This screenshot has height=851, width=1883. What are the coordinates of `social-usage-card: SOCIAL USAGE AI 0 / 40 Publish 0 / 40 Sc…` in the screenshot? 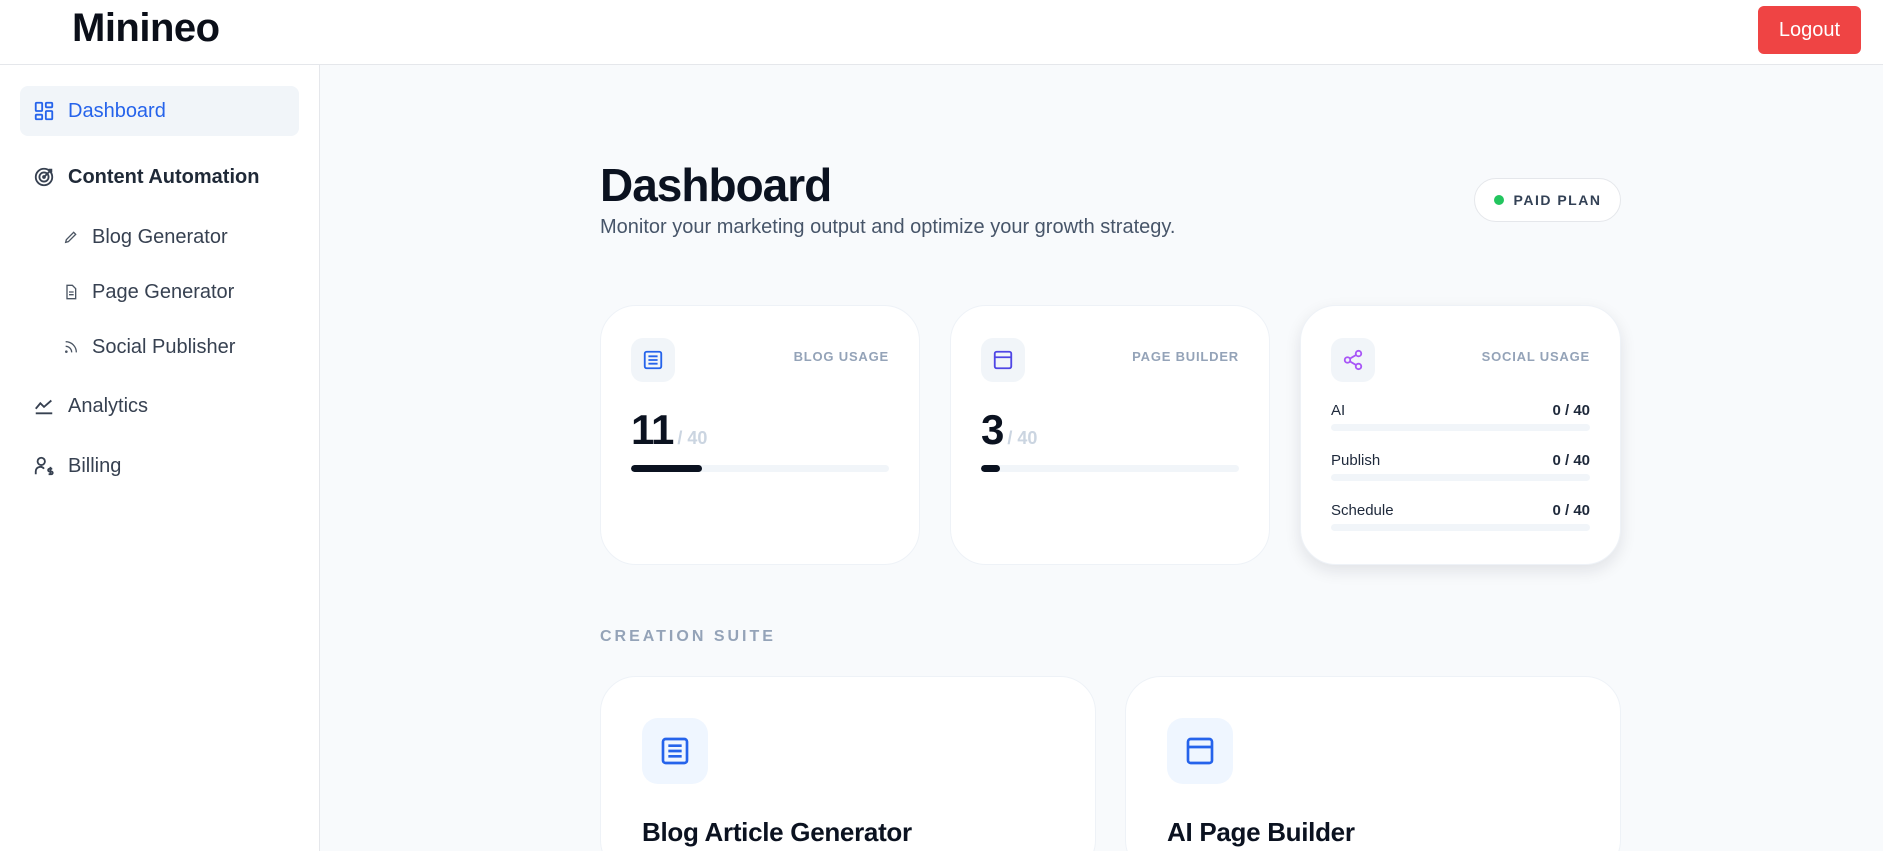 It's located at (1460, 435).